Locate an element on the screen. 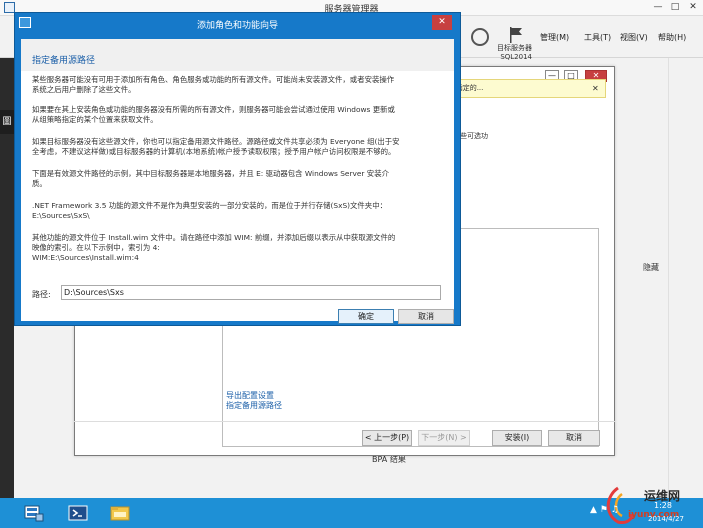  dialog-titlebar: 添加角色和功能向导 ✕ is located at coordinates (237, 23).